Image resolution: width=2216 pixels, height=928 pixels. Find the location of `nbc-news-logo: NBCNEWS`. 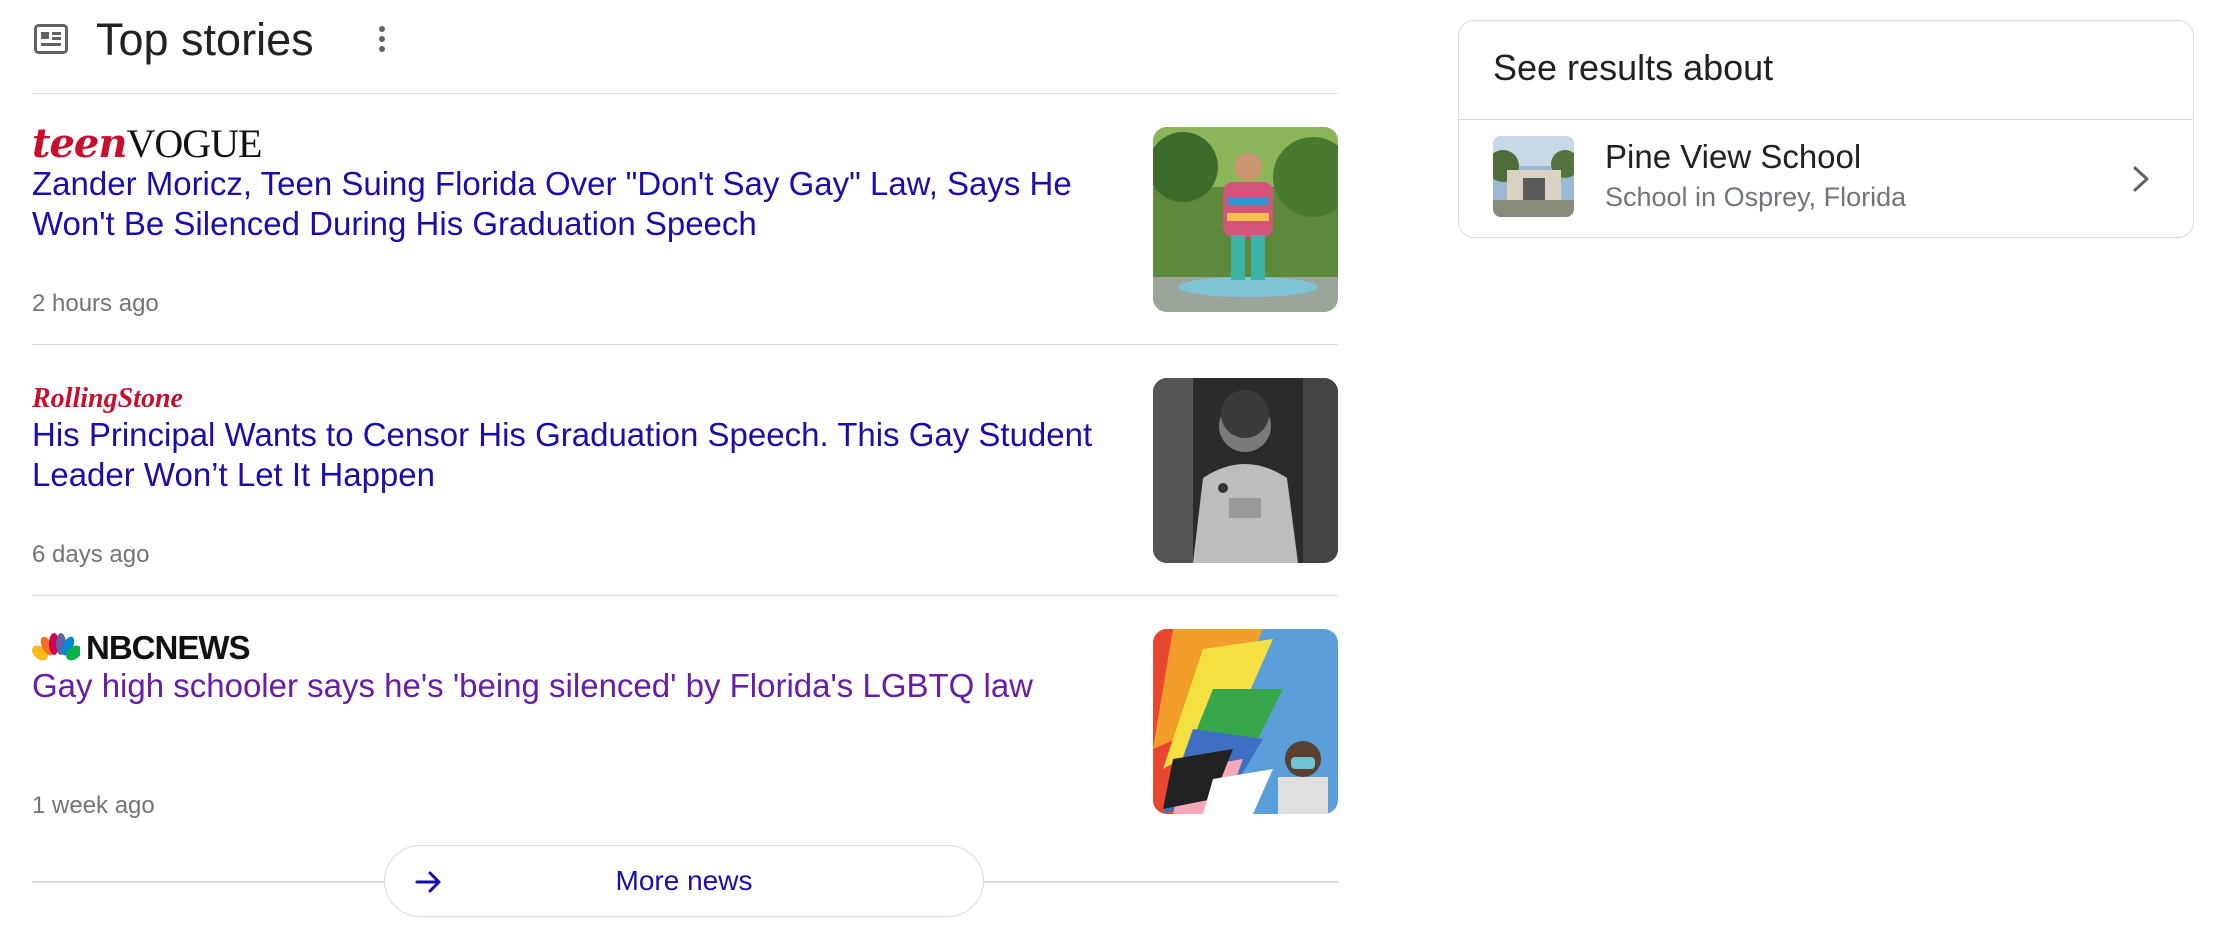

nbc-news-logo: NBCNEWS is located at coordinates (141, 648).